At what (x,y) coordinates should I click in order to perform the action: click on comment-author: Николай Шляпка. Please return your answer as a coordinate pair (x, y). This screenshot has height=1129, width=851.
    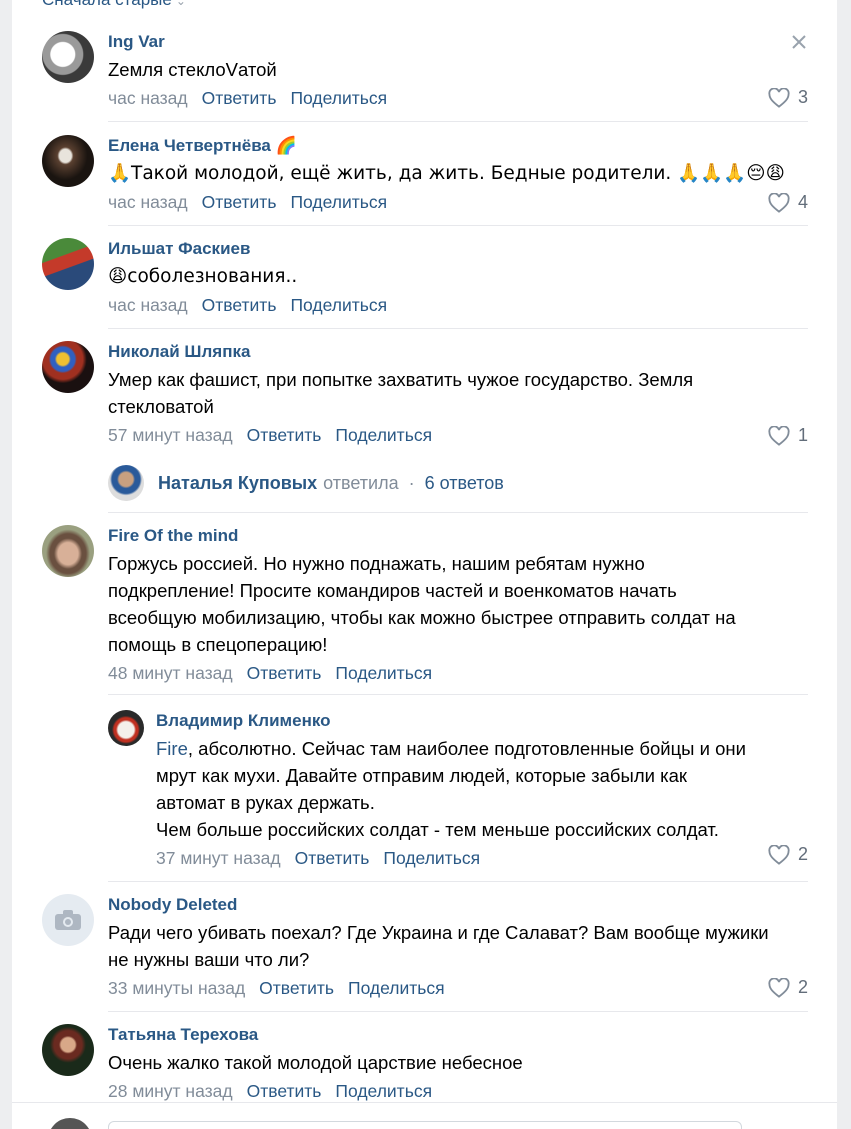
    Looking at the image, I should click on (458, 352).